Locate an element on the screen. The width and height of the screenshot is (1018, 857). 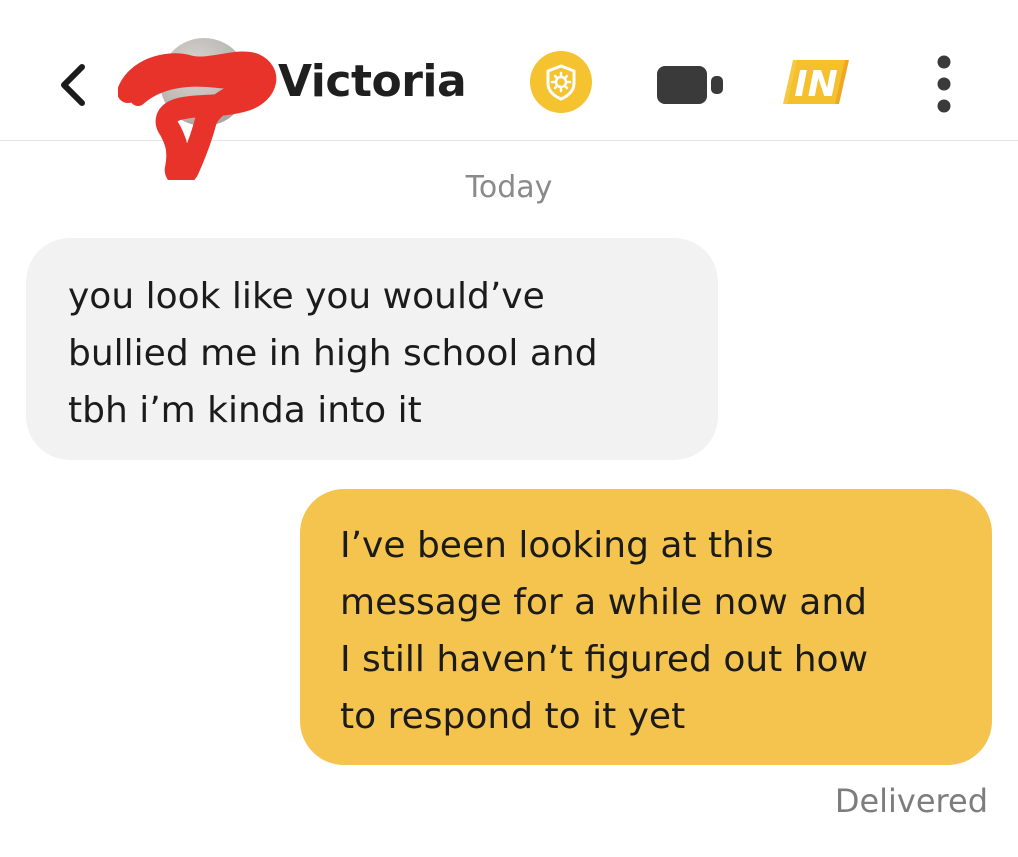
message-line: to respond to it yet is located at coordinates (513, 716).